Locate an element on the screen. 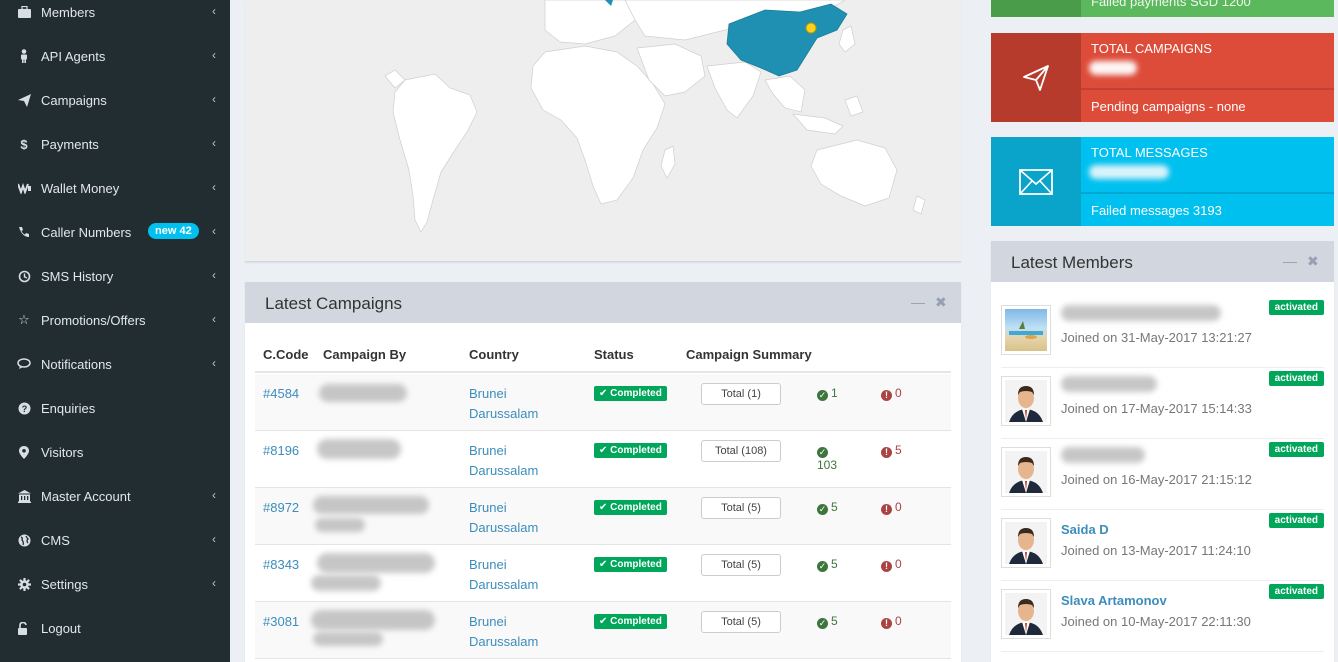 This screenshot has width=1338, height=662. member-item: Joined on 17-May-2017 15:14:33 activated is located at coordinates (1162, 403).